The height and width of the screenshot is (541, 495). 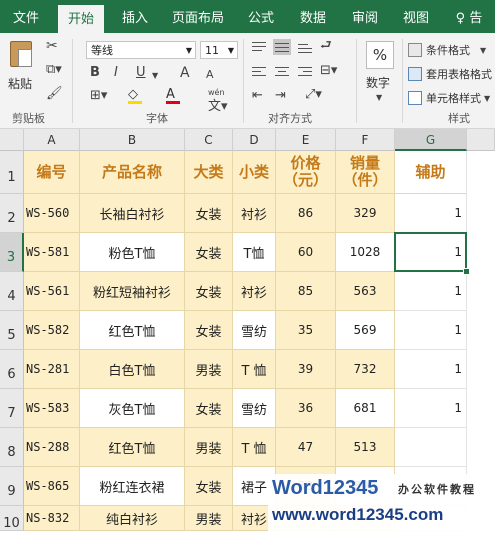 What do you see at coordinates (365, 213) in the screenshot?
I see `table-cell-qty: 329` at bounding box center [365, 213].